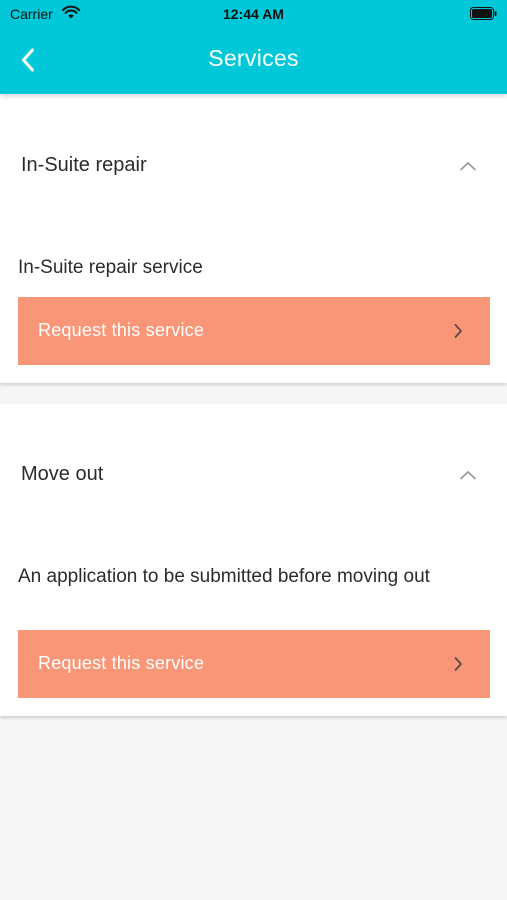 Image resolution: width=507 pixels, height=900 pixels. I want to click on service-title: Move out, so click(62, 474).